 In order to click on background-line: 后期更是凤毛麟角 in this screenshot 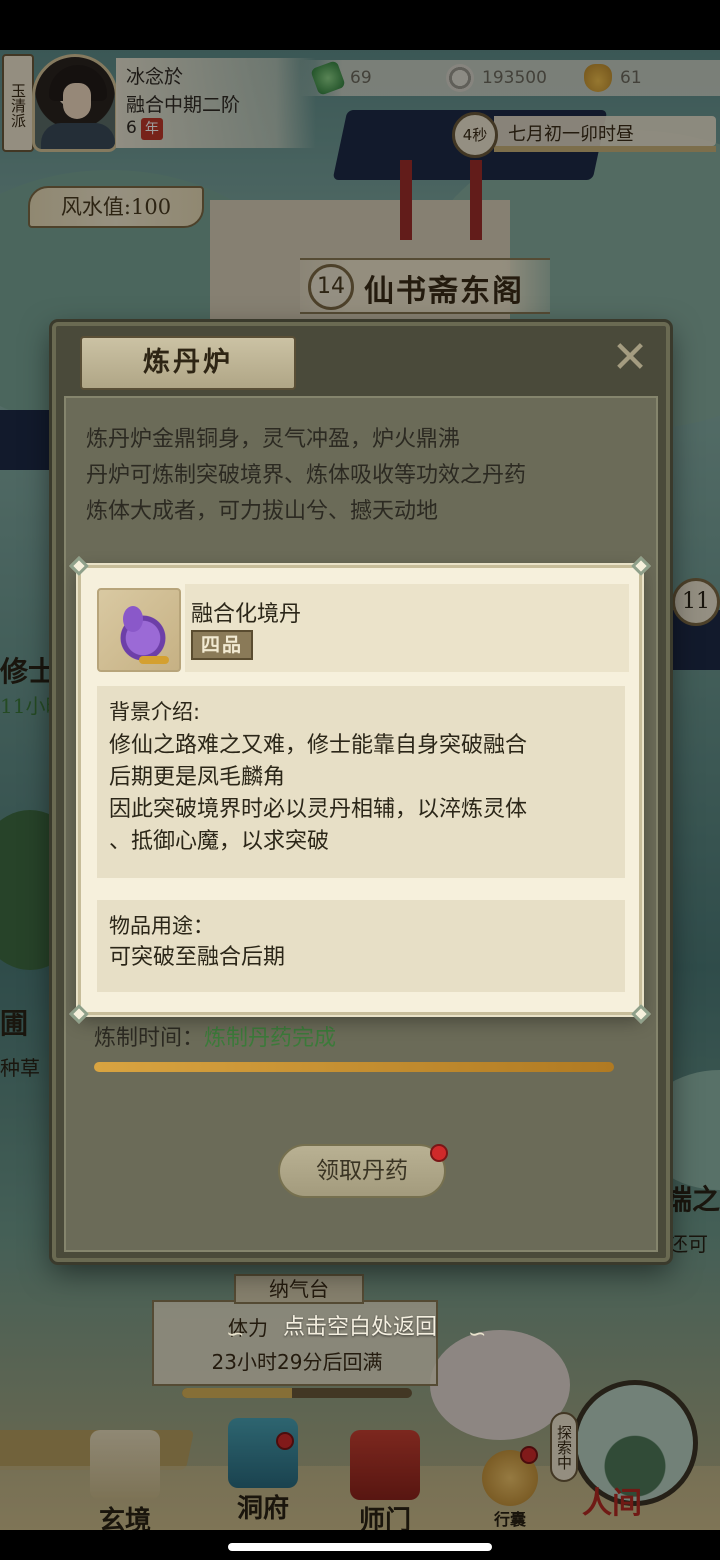, I will do `click(197, 777)`.